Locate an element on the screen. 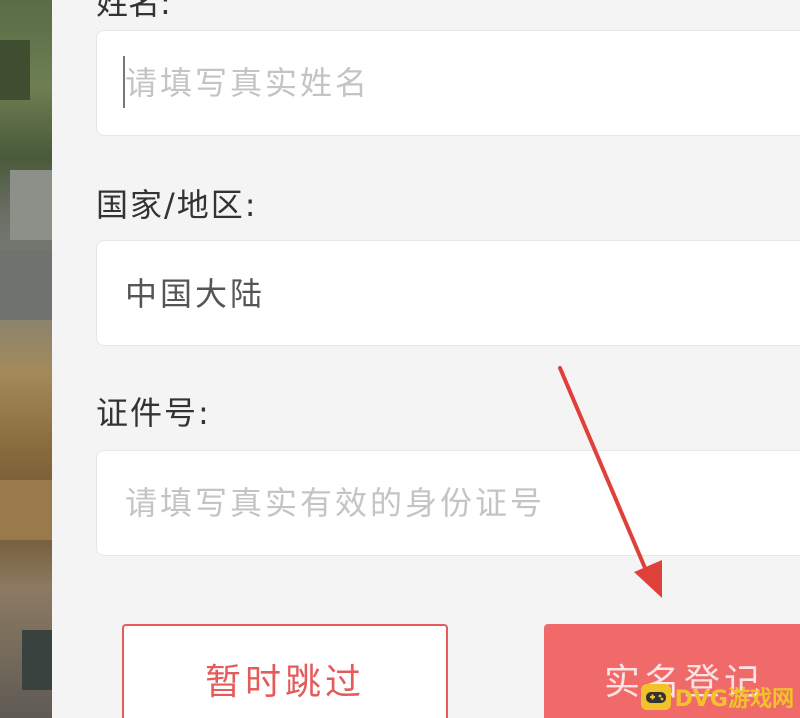 The height and width of the screenshot is (718, 800). country-label: 国家/地区: is located at coordinates (177, 205).